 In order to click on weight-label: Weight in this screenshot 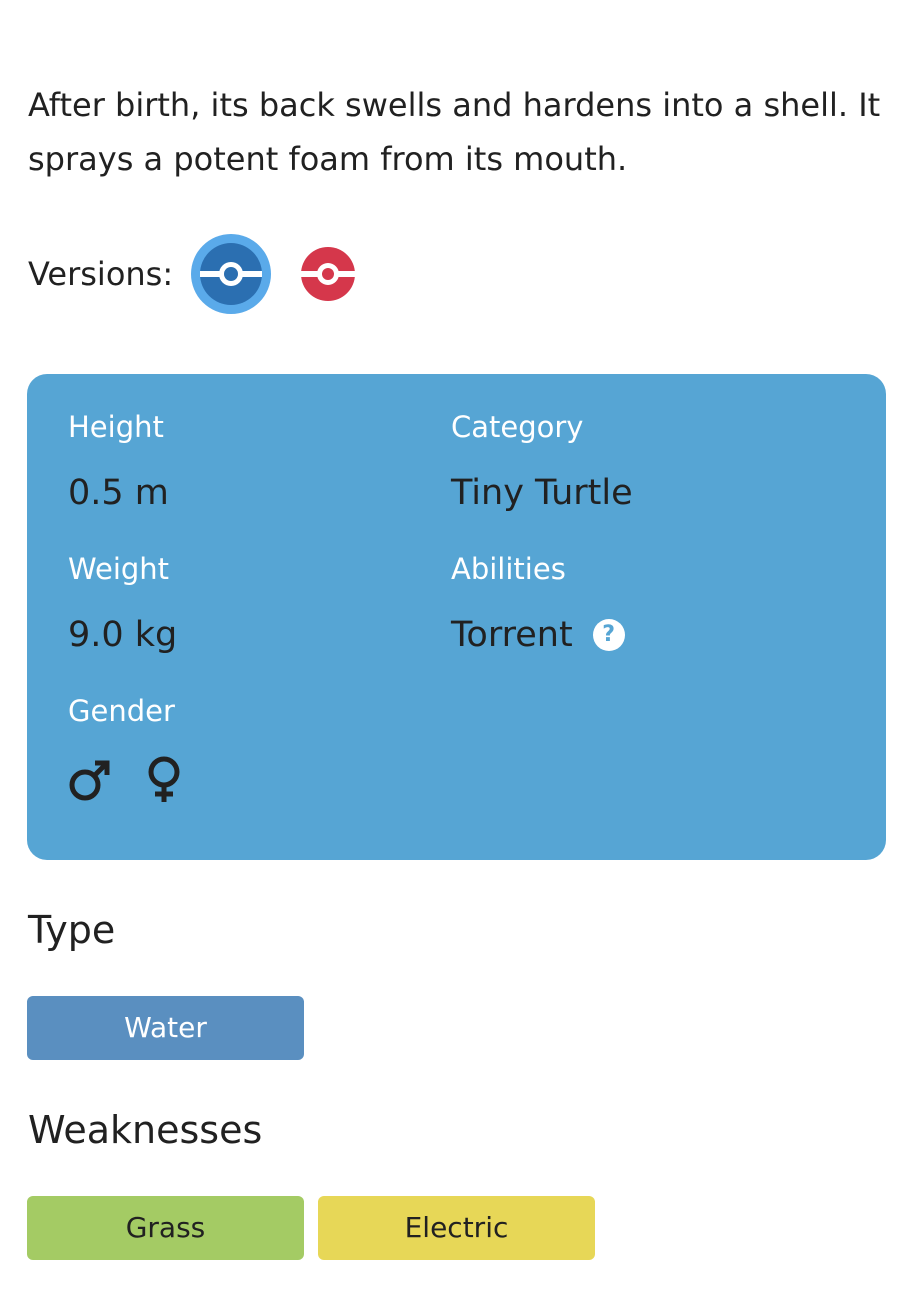, I will do `click(119, 569)`.